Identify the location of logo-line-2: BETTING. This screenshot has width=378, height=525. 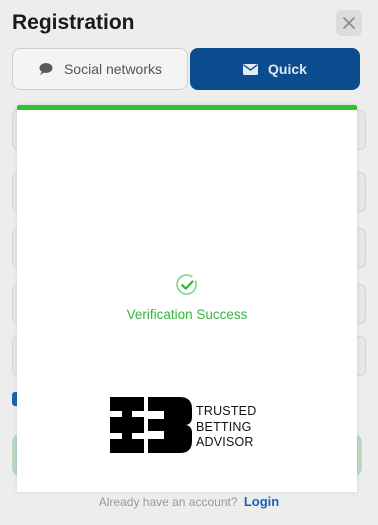
(224, 426).